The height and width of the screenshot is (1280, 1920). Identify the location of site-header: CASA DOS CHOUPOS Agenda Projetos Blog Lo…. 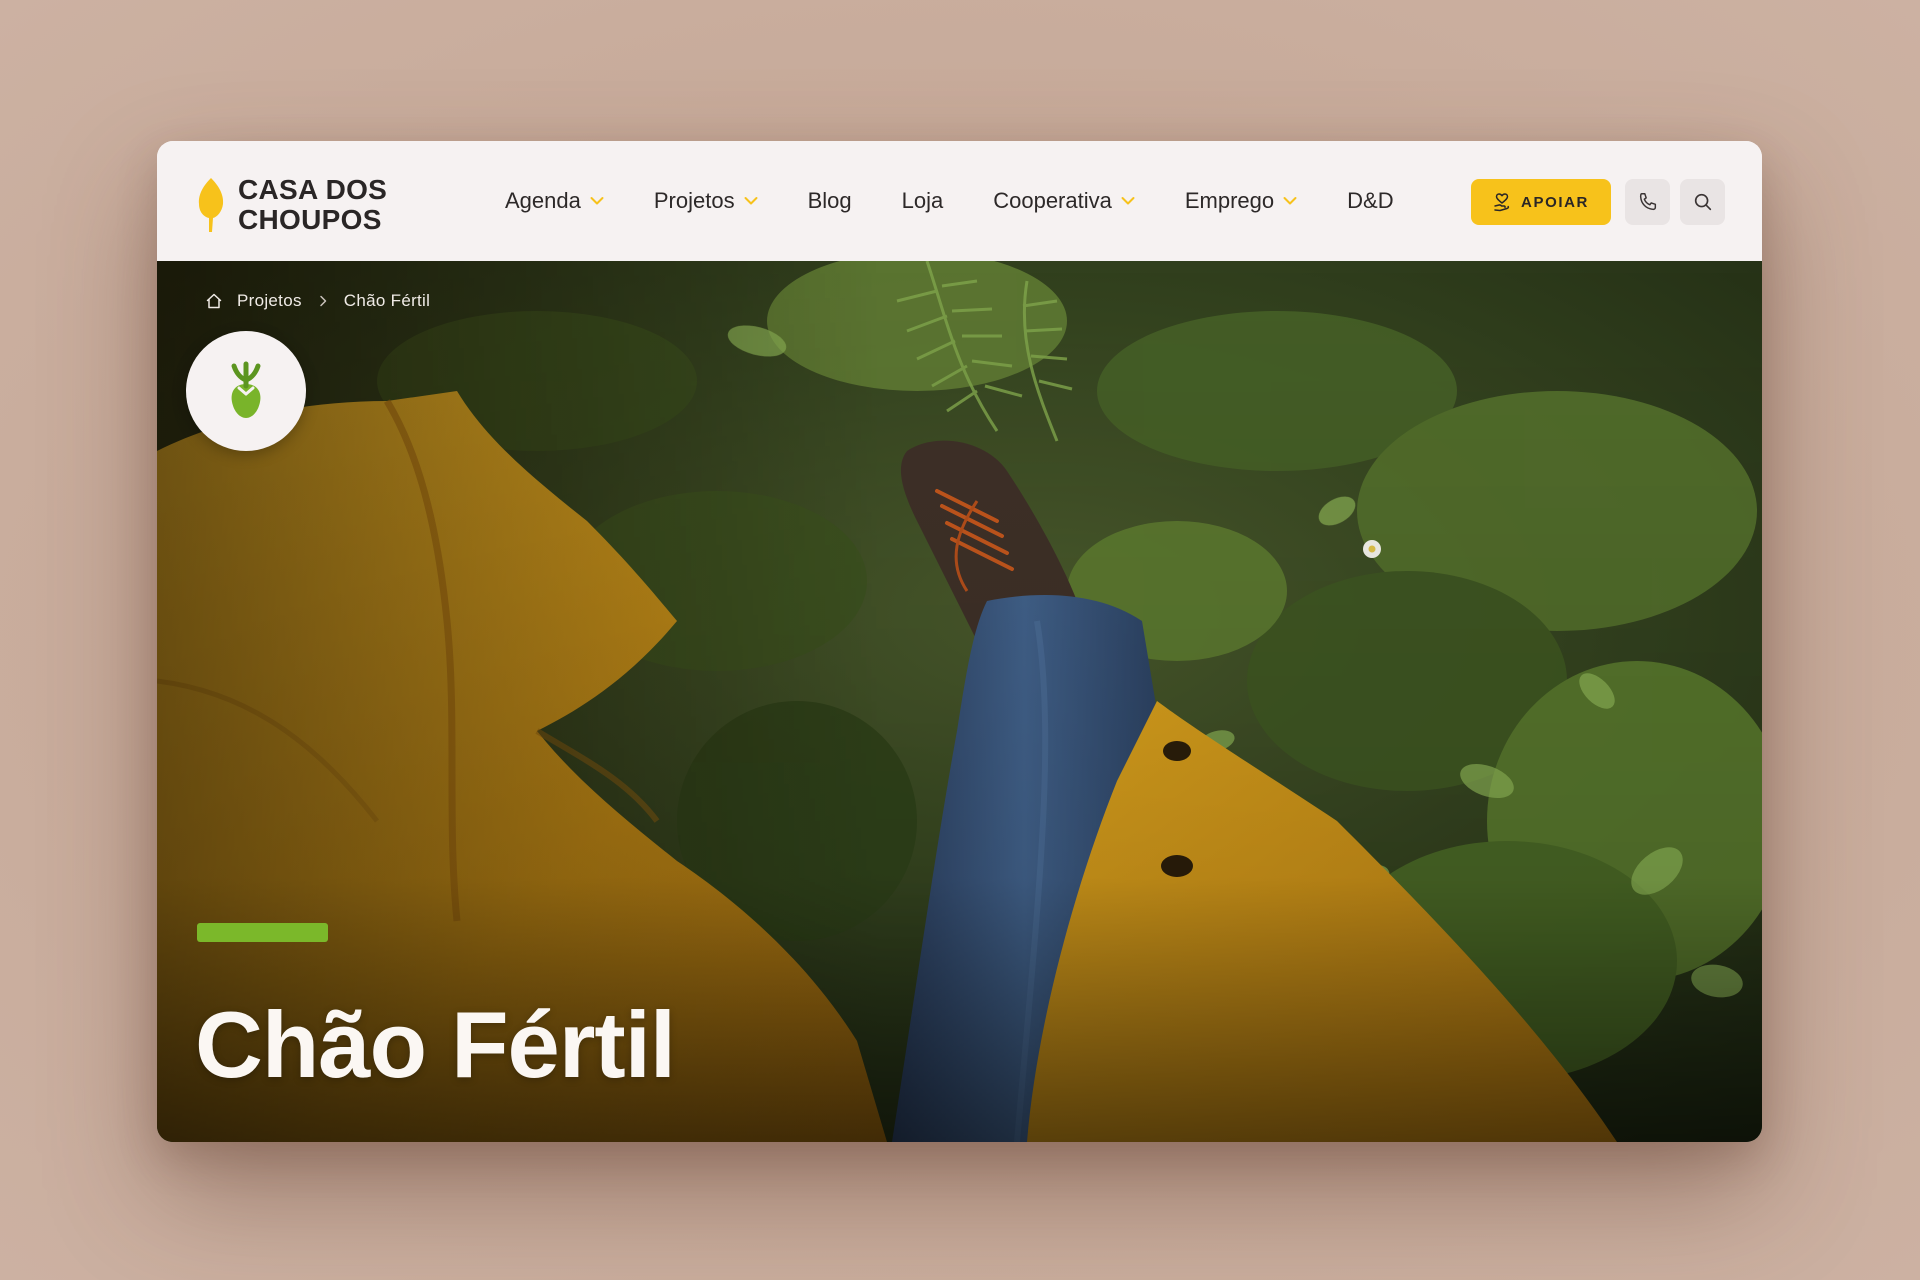
(959, 201).